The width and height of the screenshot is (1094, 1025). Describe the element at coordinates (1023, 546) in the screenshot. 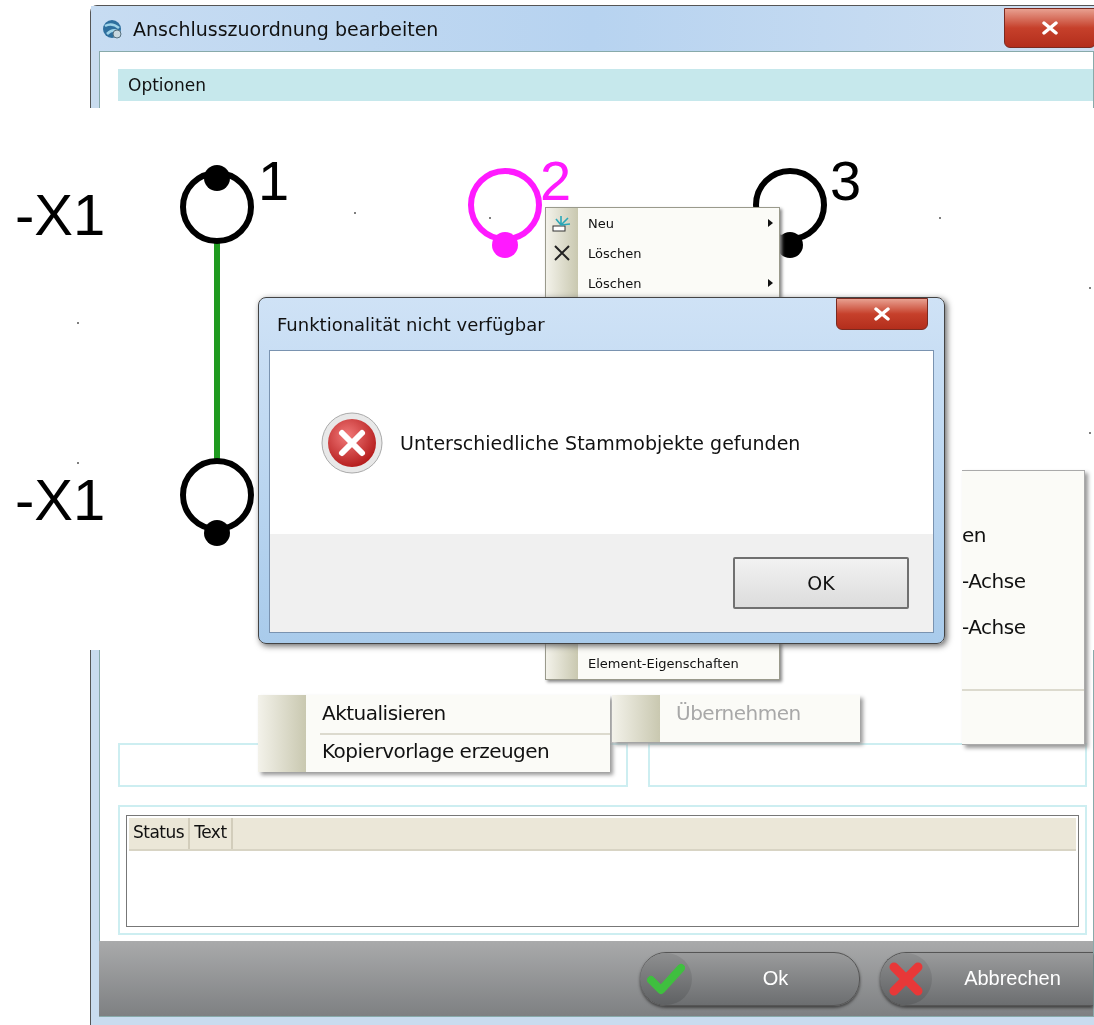

I see `menu-item: en` at that location.